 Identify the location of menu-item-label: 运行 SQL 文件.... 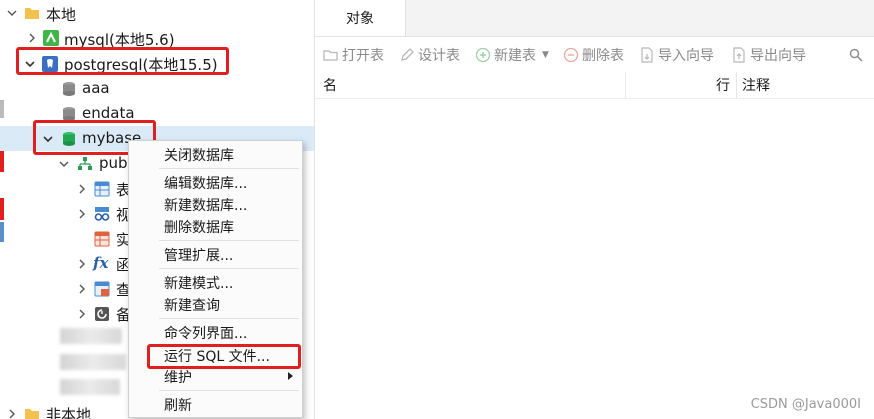
(217, 357).